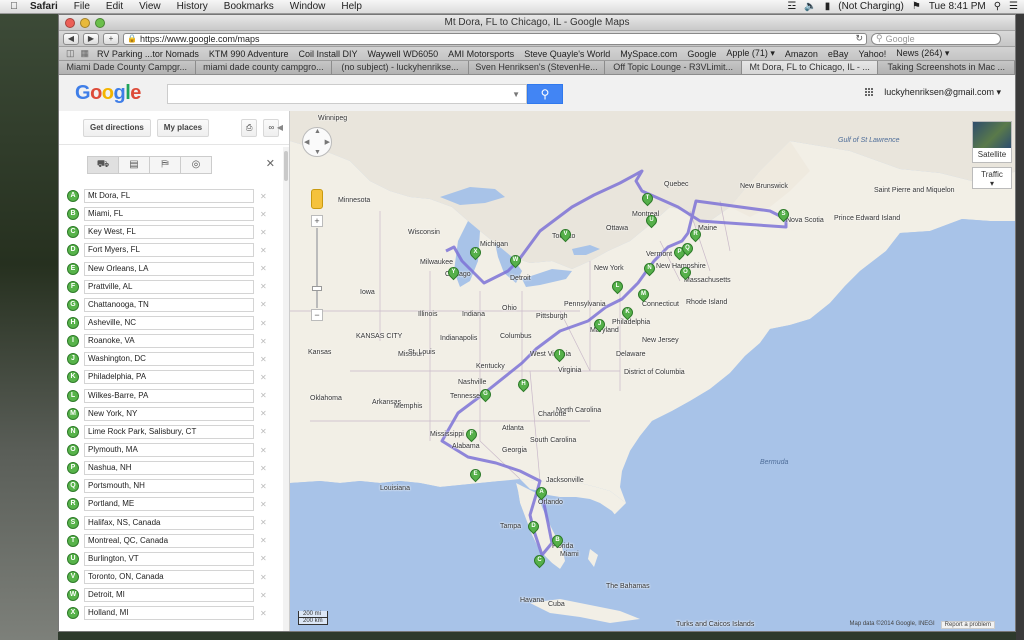 Image resolution: width=1024 pixels, height=640 pixels. What do you see at coordinates (169, 196) in the screenshot?
I see `stop-input: Mt Dora, FL` at bounding box center [169, 196].